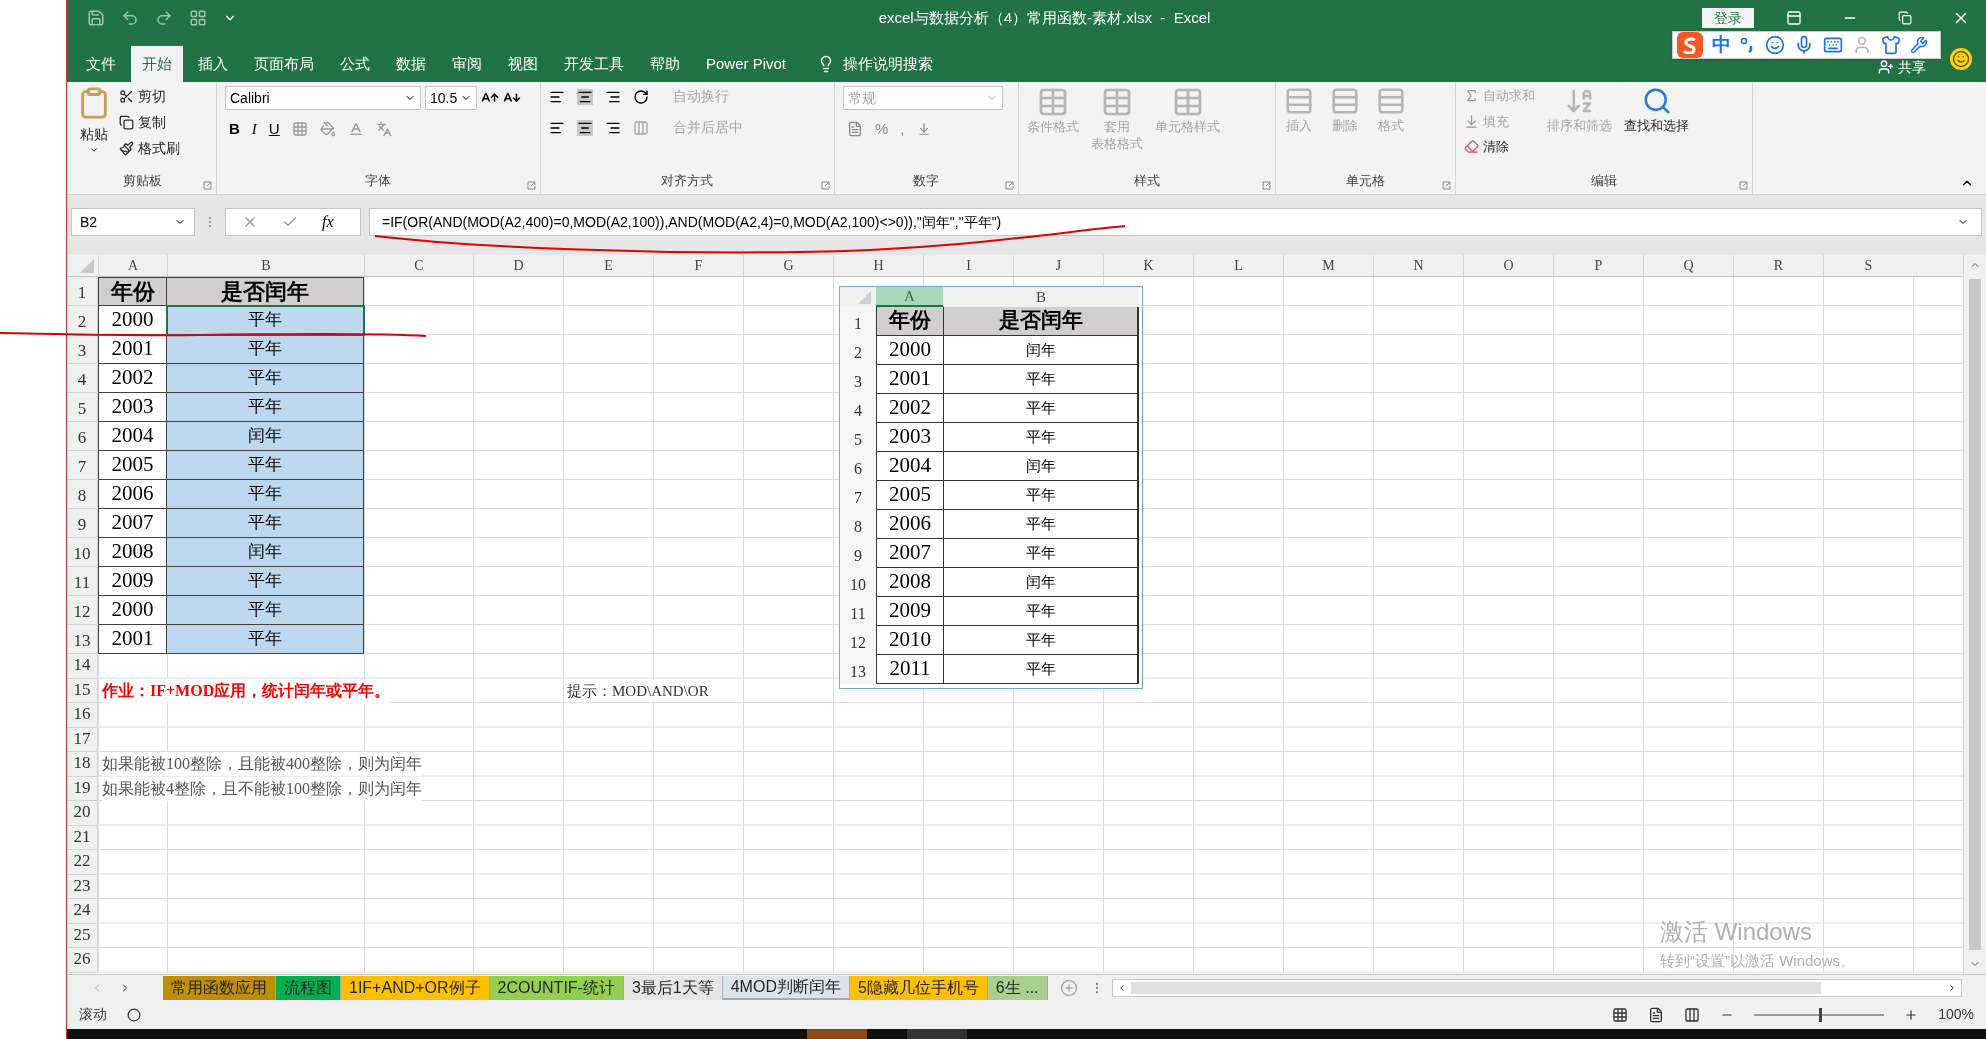 This screenshot has height=1039, width=1986. I want to click on column-header: N, so click(1418, 265).